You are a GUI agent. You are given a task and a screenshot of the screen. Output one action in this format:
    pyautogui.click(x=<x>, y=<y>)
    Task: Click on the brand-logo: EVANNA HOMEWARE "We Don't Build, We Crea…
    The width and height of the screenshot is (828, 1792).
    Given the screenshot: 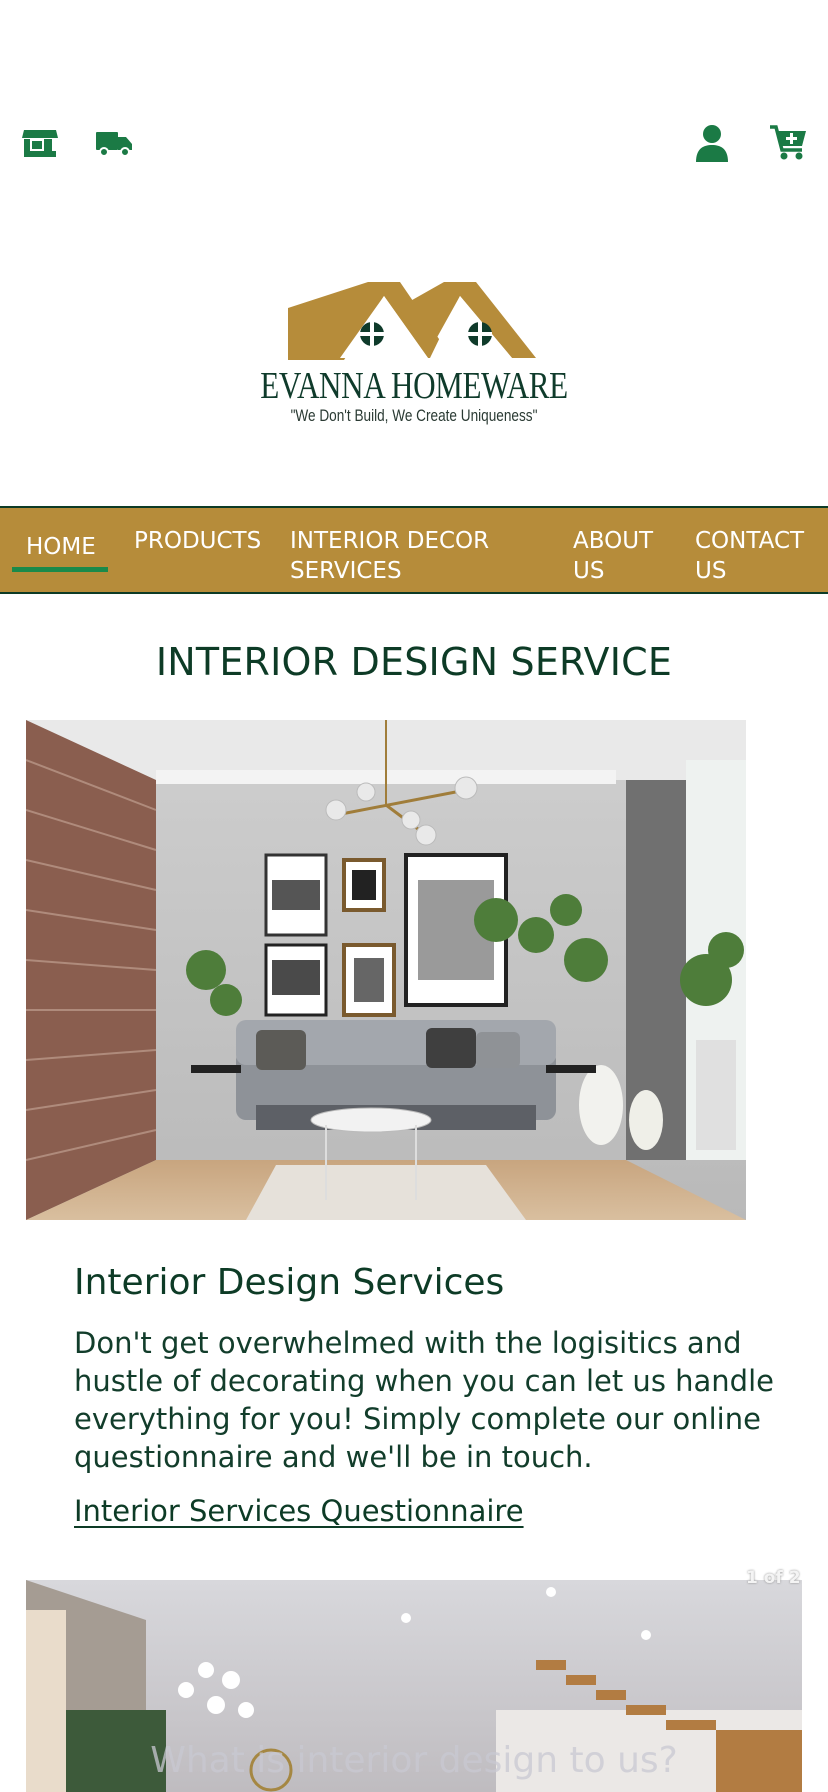 What is the action you would take?
    pyautogui.click(x=414, y=353)
    